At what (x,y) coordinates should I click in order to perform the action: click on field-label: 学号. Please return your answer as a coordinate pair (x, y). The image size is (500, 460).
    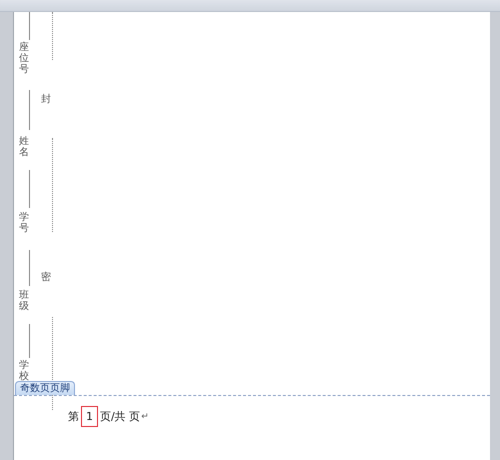
    Looking at the image, I should click on (24, 223).